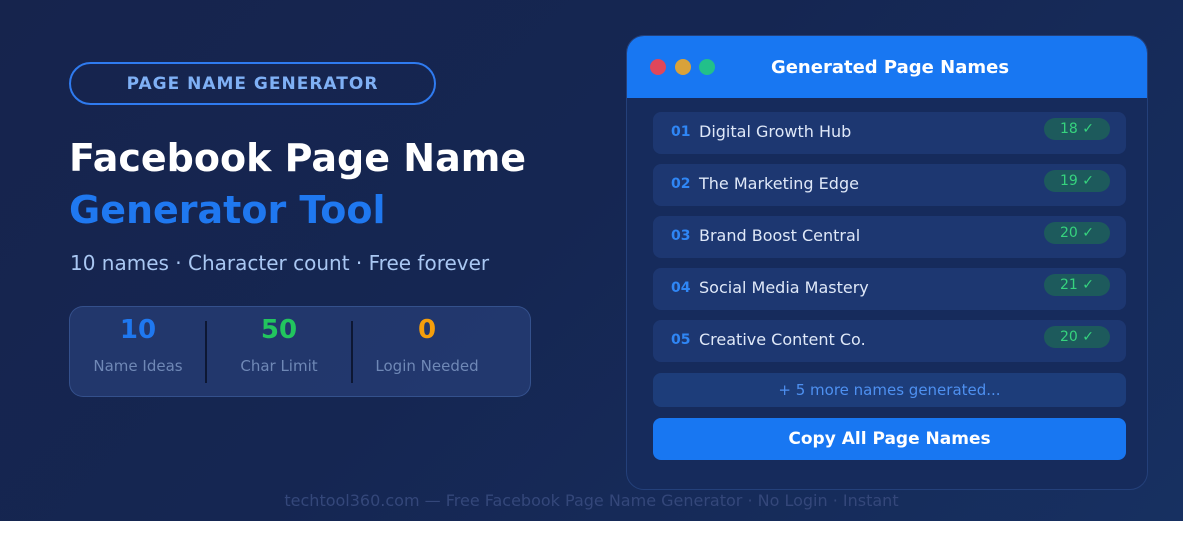  Describe the element at coordinates (681, 236) in the screenshot. I see `name-number: 03` at that location.